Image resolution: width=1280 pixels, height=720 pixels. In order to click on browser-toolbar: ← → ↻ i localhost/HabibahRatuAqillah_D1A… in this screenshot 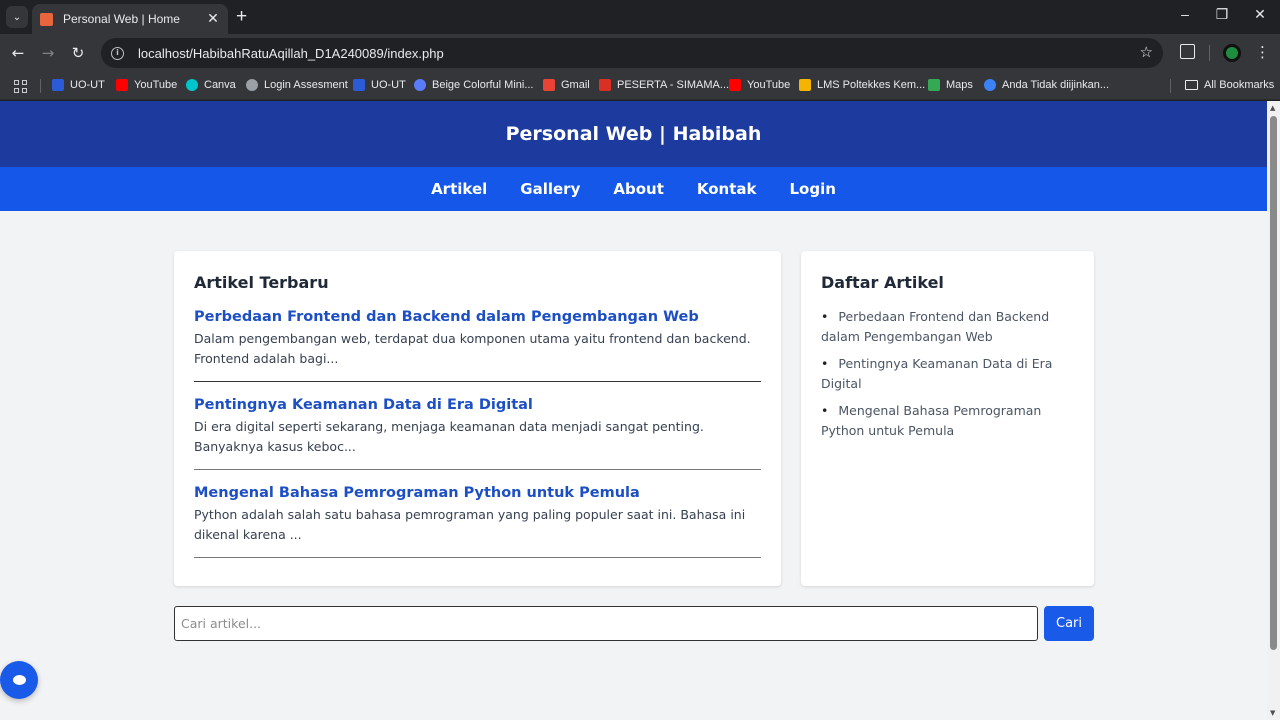, I will do `click(640, 53)`.